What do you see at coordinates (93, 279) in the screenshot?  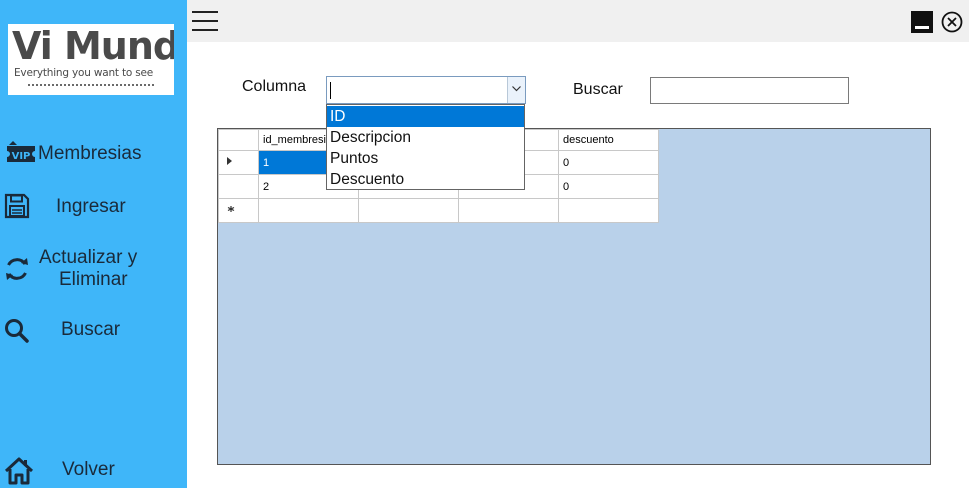 I see `sidebar-item-label-line2: Eliminar` at bounding box center [93, 279].